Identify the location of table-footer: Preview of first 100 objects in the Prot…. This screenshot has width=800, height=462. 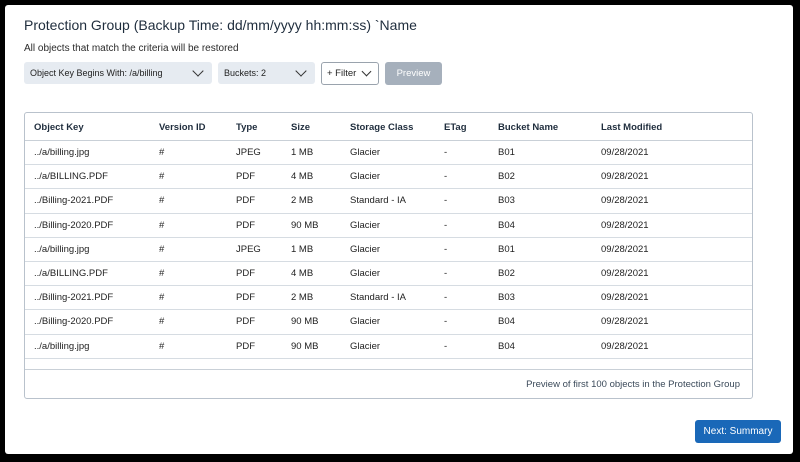
(388, 383).